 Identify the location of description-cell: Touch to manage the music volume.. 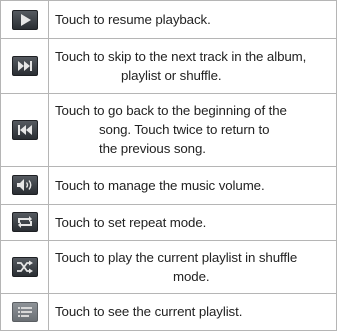
(192, 185).